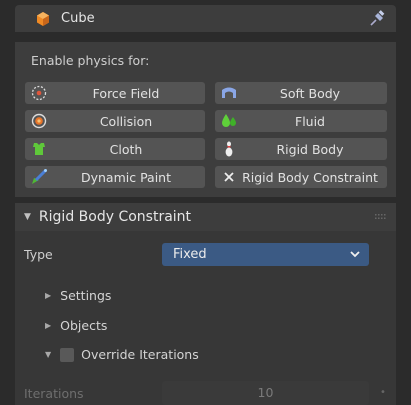 This screenshot has width=411, height=405. I want to click on override-iterations-subpanel: ▼ Override Iterations, so click(122, 354).